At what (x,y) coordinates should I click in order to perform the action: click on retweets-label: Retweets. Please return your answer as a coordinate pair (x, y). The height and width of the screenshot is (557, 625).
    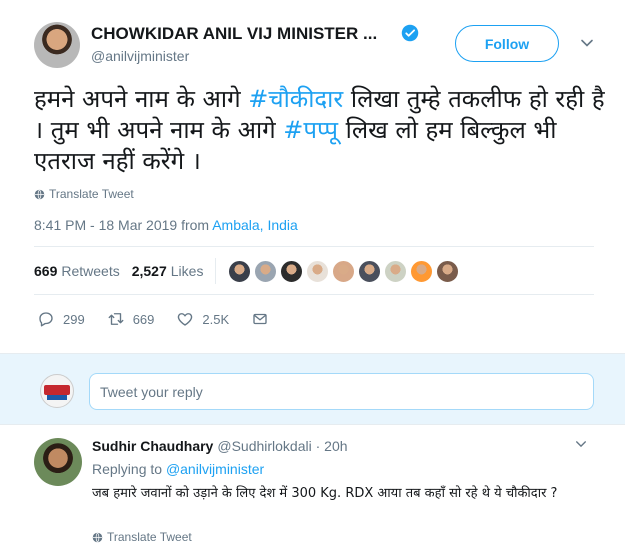
    Looking at the image, I should click on (90, 271).